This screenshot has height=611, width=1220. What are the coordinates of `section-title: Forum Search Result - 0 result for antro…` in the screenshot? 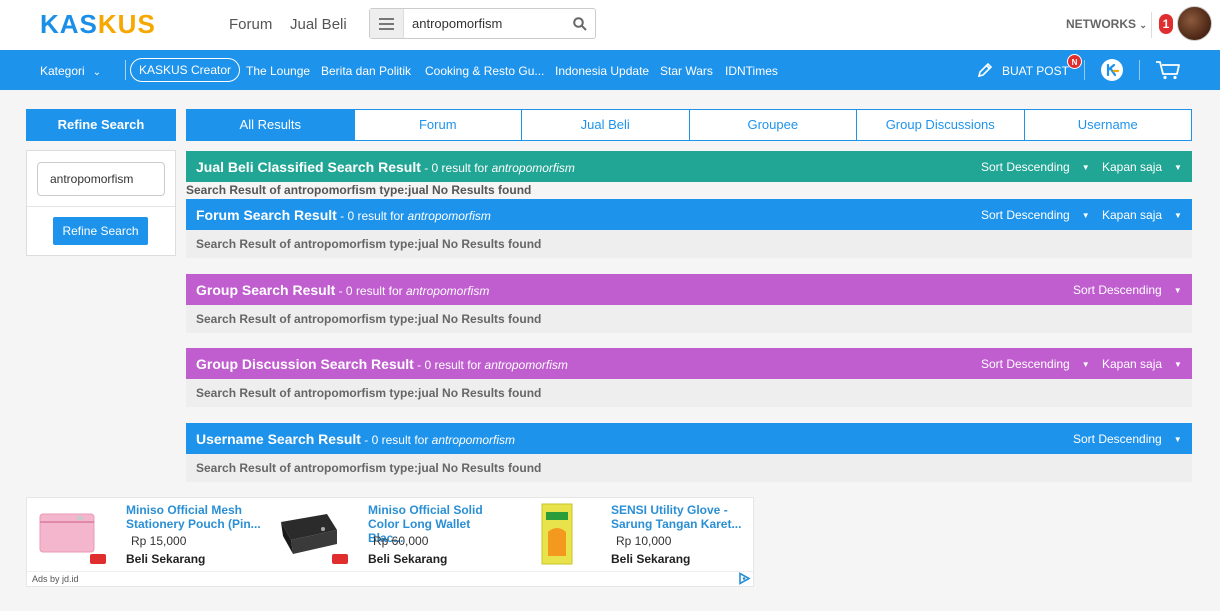 It's located at (343, 215).